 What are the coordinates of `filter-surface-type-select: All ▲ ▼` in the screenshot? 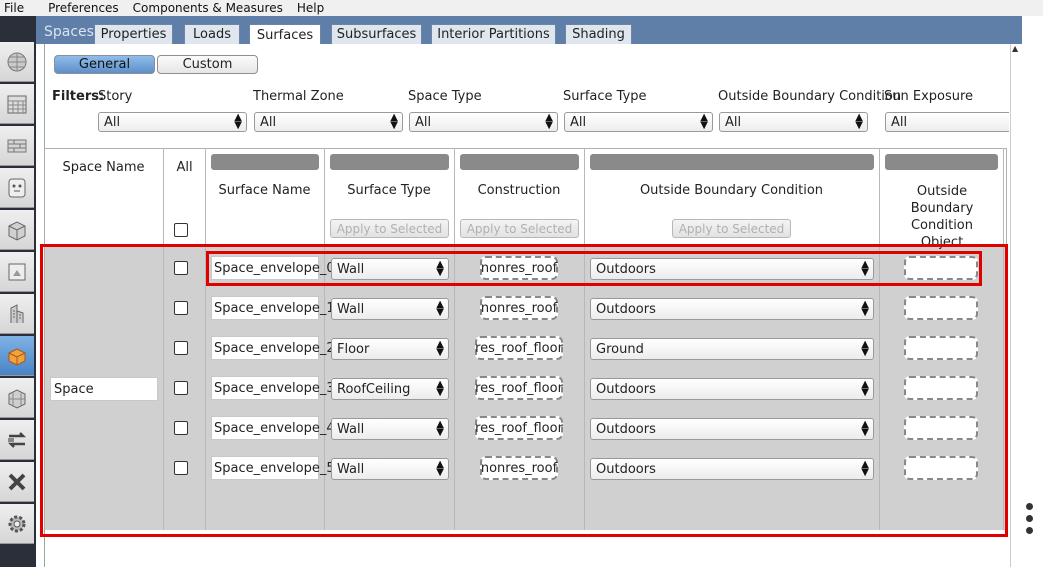 It's located at (638, 122).